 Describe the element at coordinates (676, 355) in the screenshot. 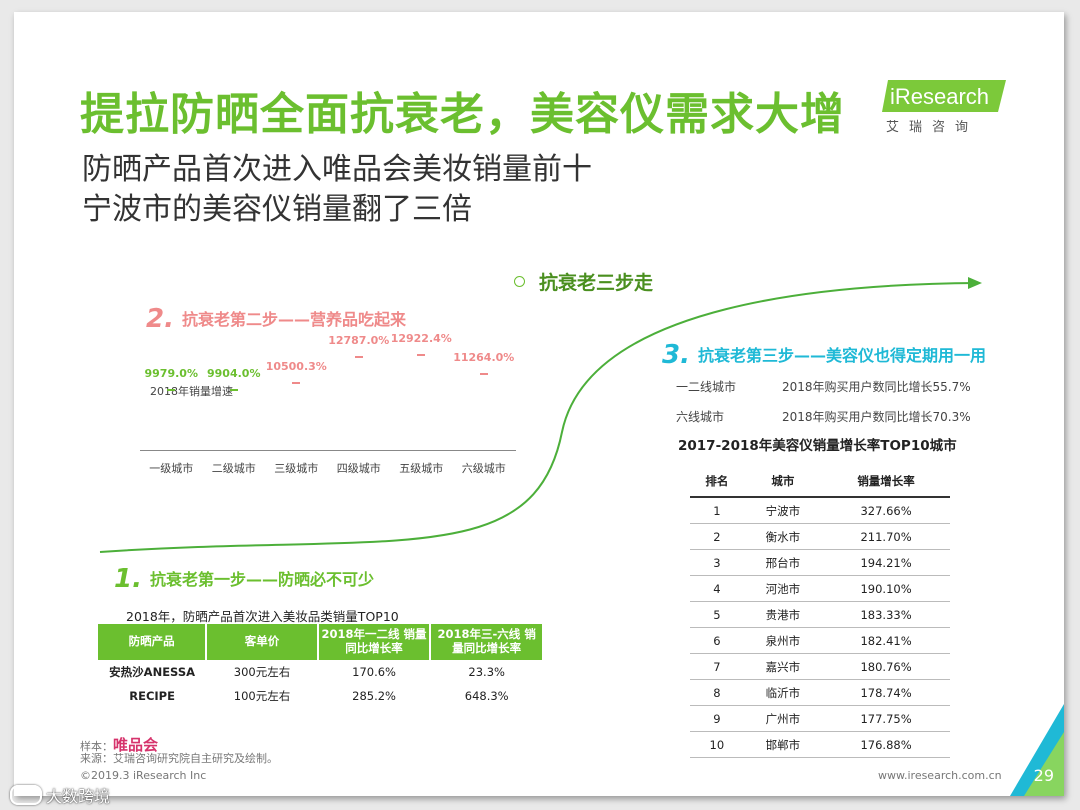

I see `step3-number: 3.` at that location.